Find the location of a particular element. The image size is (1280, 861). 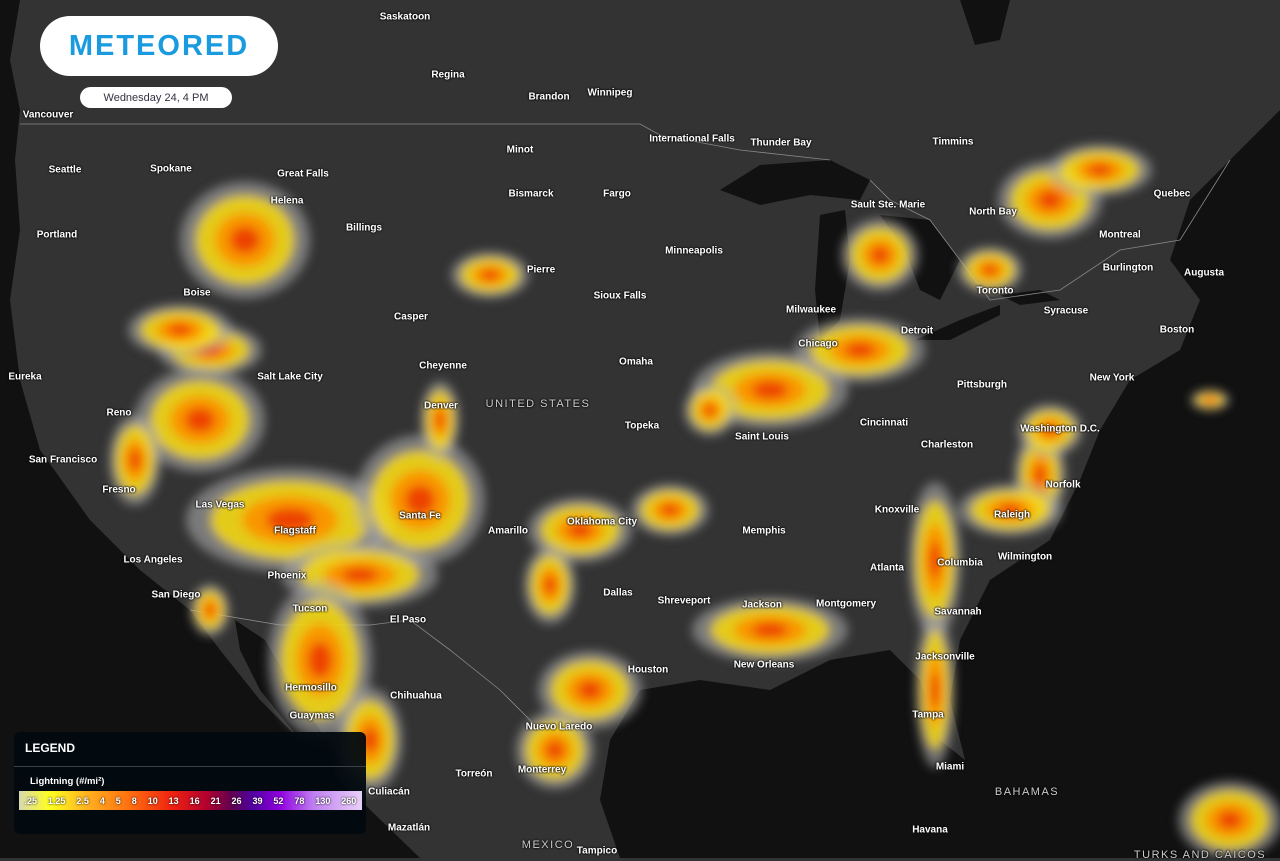

map-label: Norfolk is located at coordinates (1063, 485).